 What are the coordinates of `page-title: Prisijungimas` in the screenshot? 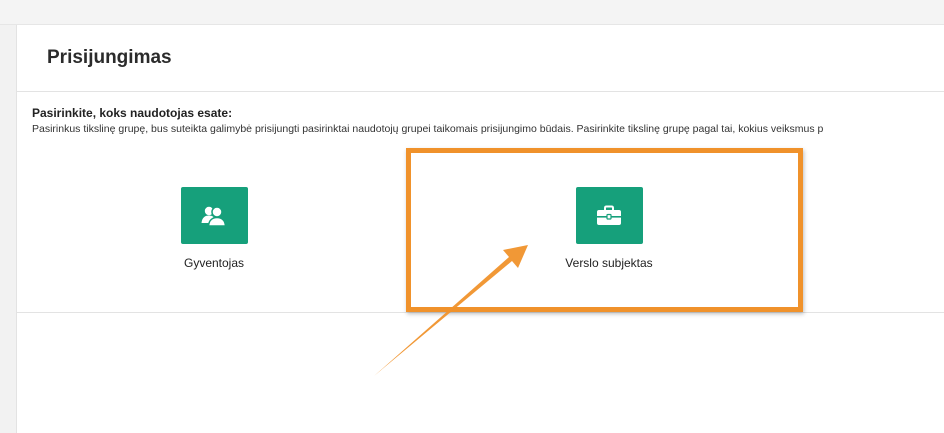 It's located at (109, 57).